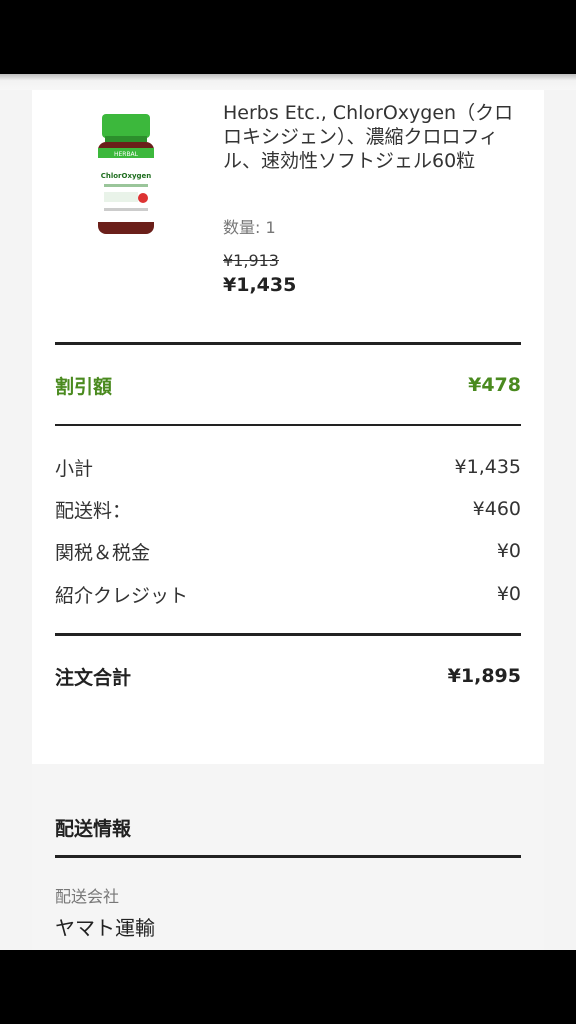 This screenshot has width=576, height=1024. I want to click on summary-row-tax: 関税＆税金 ¥0, so click(288, 551).